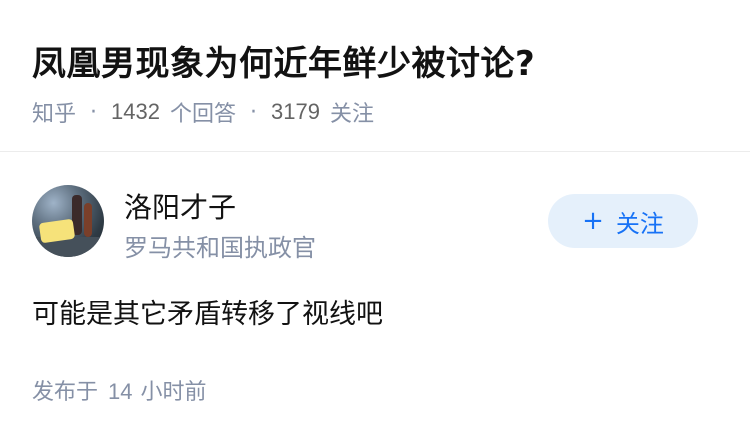  Describe the element at coordinates (351, 114) in the screenshot. I see `follower-count-label: 关注` at that location.